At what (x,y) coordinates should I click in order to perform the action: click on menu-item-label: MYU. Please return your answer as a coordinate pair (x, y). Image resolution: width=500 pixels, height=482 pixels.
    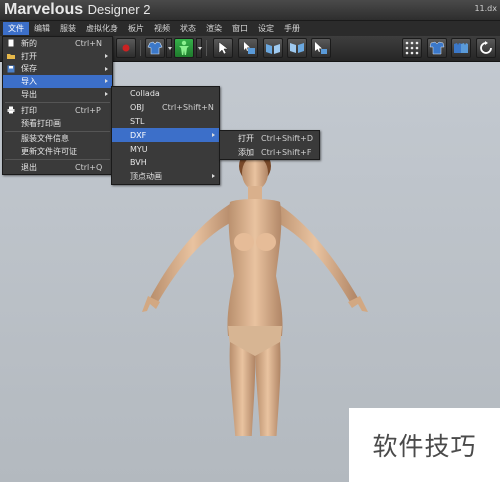
    Looking at the image, I should click on (139, 149).